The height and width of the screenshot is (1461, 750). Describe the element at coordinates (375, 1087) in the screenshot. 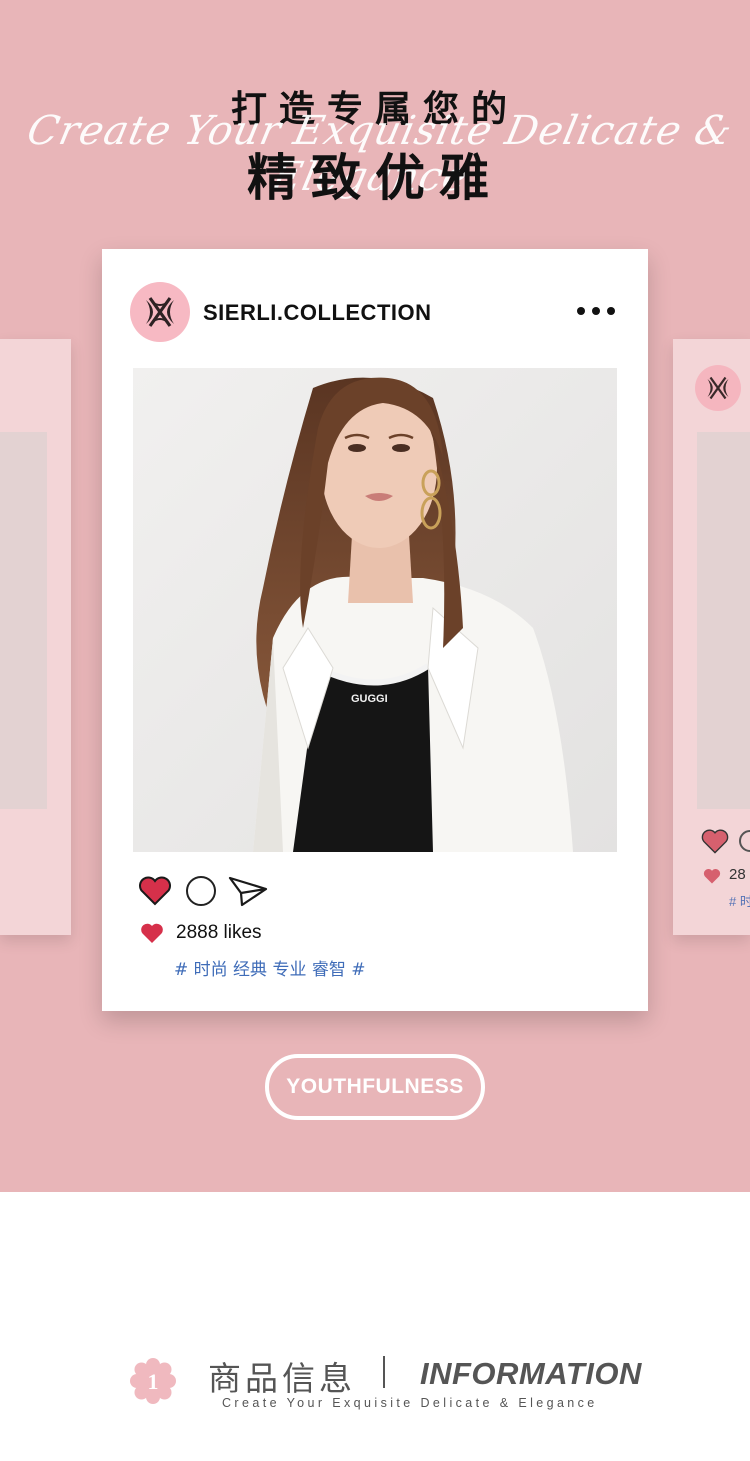

I see `youthfulness-button: YOUTHFULNESS` at that location.